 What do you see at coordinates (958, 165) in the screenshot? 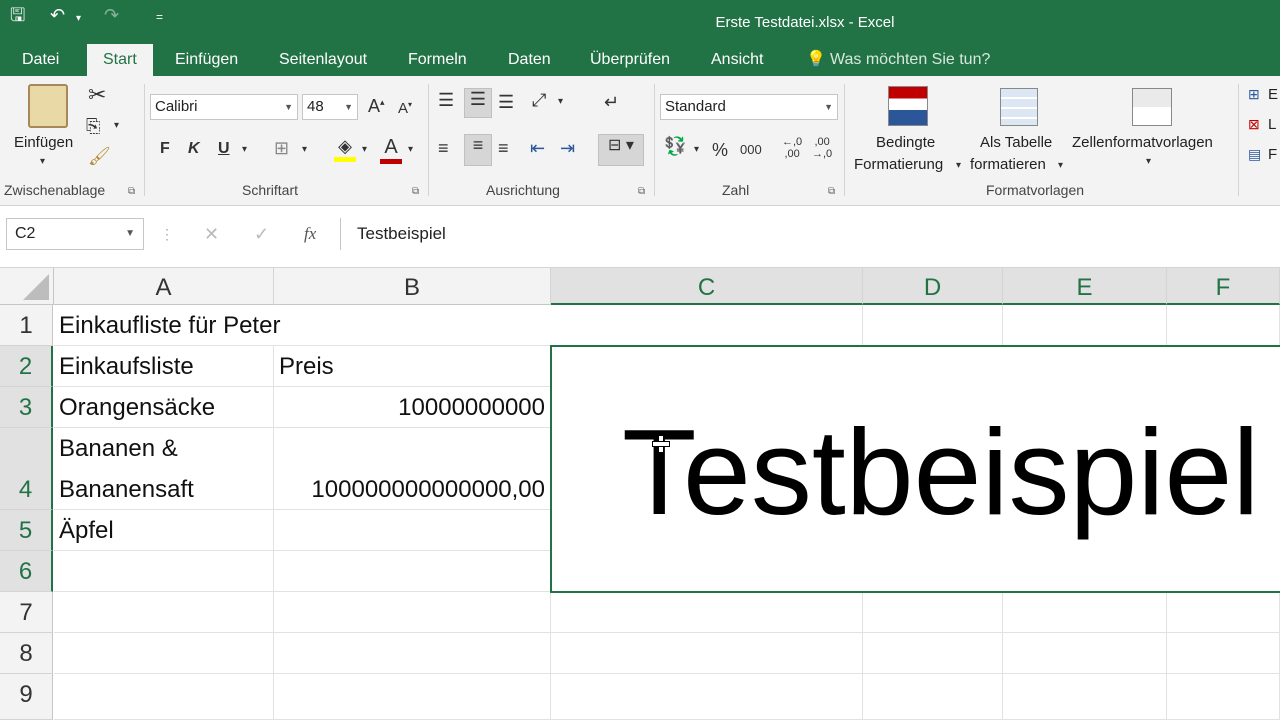
I see `conditional-dropdown-icon: ▾` at bounding box center [958, 165].